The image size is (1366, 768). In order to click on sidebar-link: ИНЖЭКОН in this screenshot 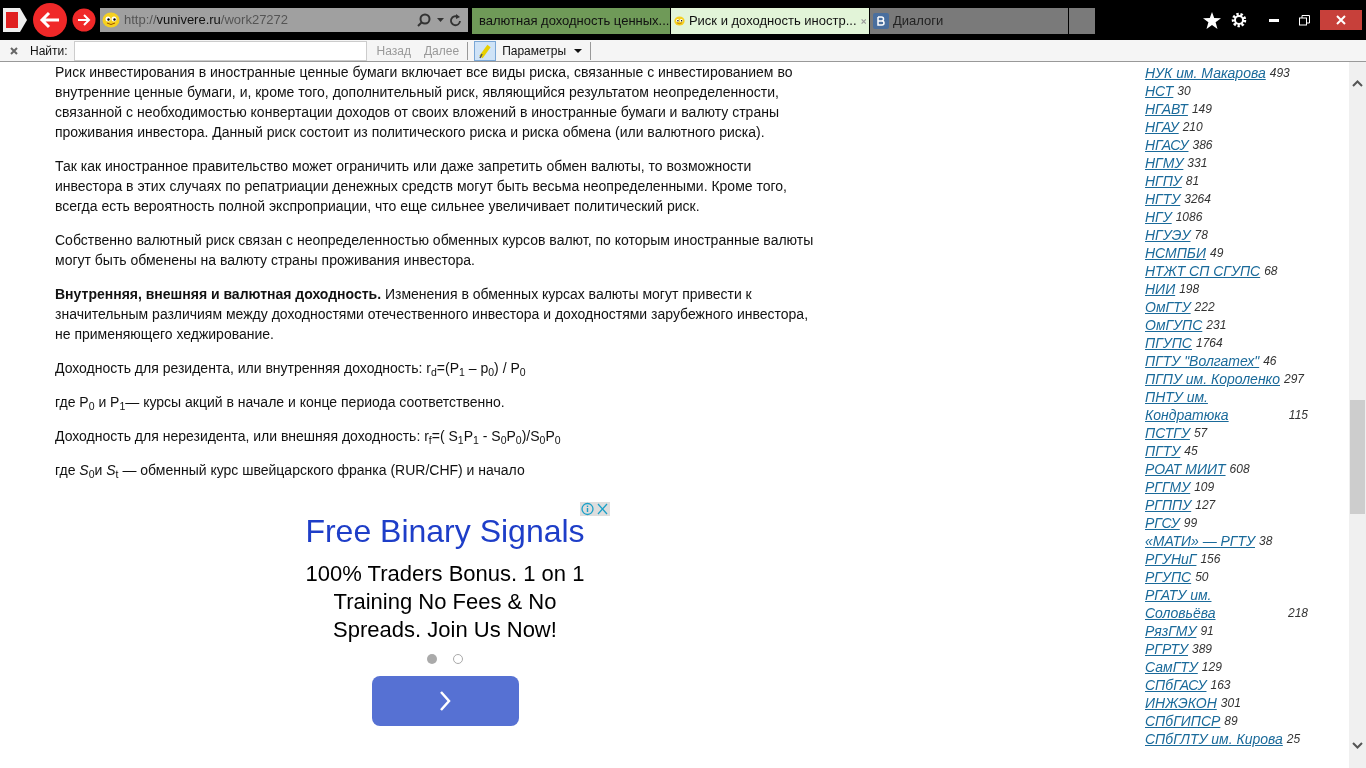, I will do `click(1181, 703)`.